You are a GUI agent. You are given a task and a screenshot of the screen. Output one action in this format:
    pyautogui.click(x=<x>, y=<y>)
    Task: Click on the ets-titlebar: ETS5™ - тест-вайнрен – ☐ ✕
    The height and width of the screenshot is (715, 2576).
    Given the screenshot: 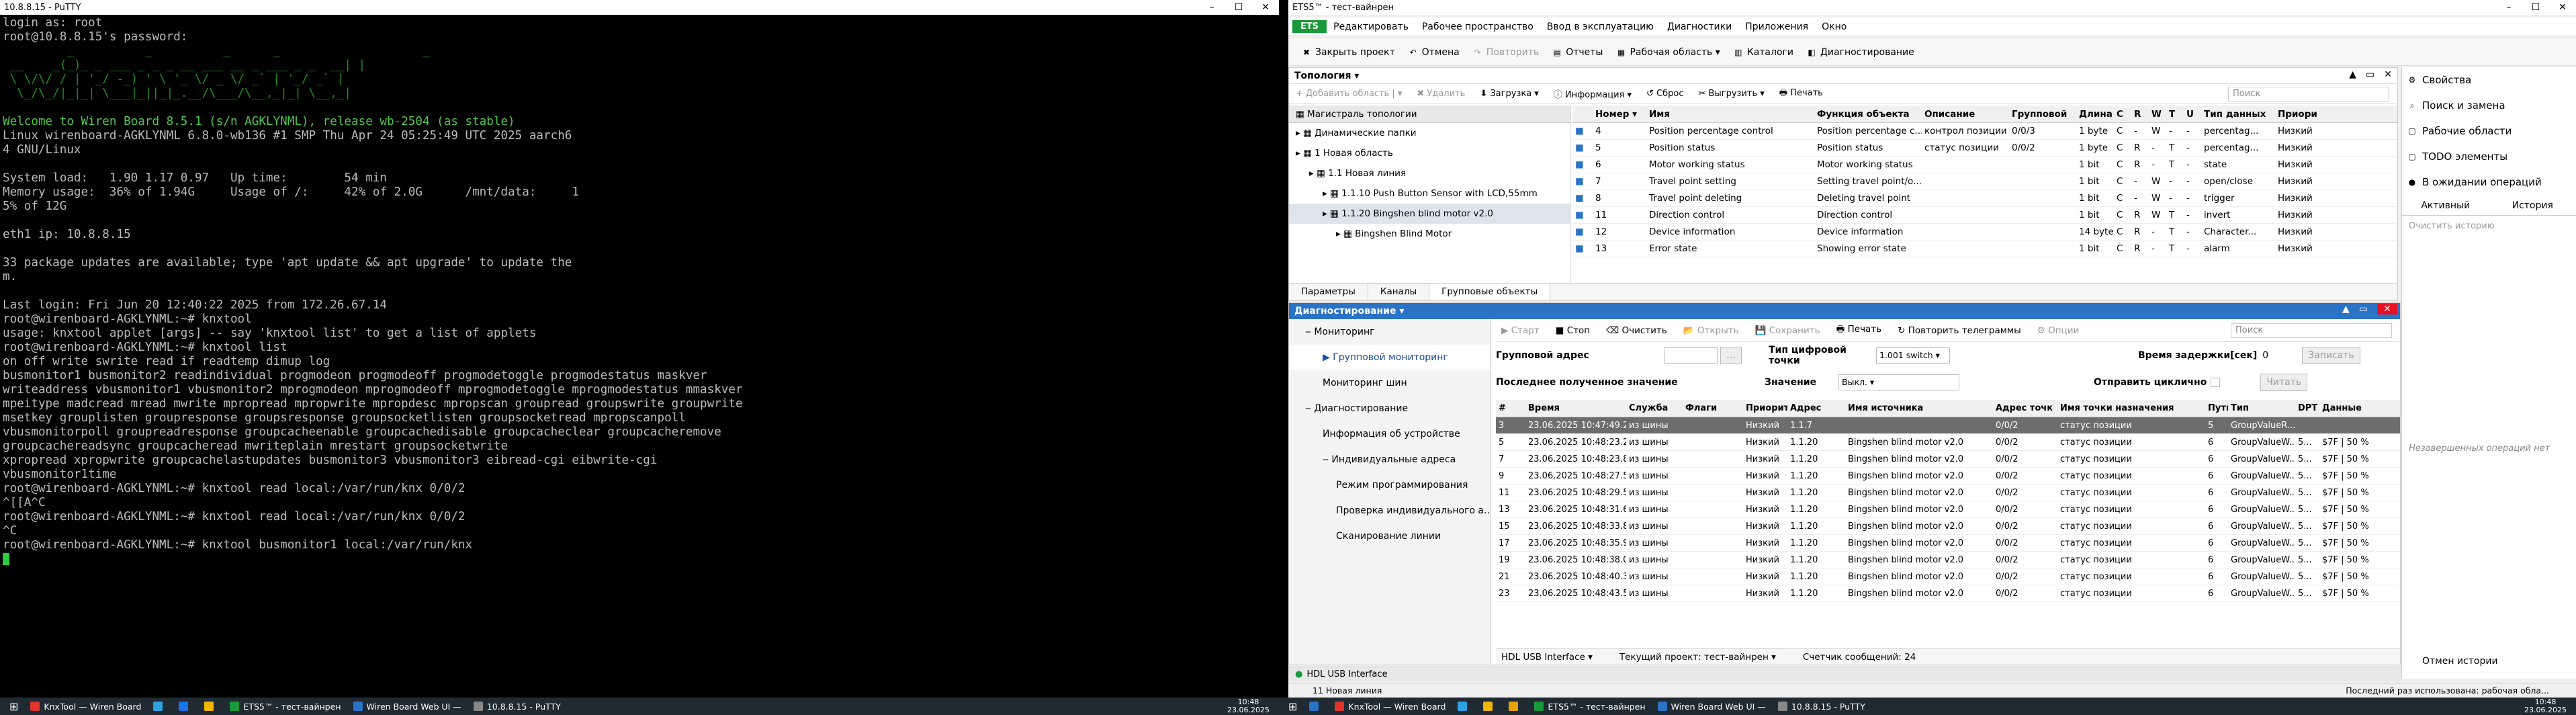 What is the action you would take?
    pyautogui.click(x=1932, y=7)
    